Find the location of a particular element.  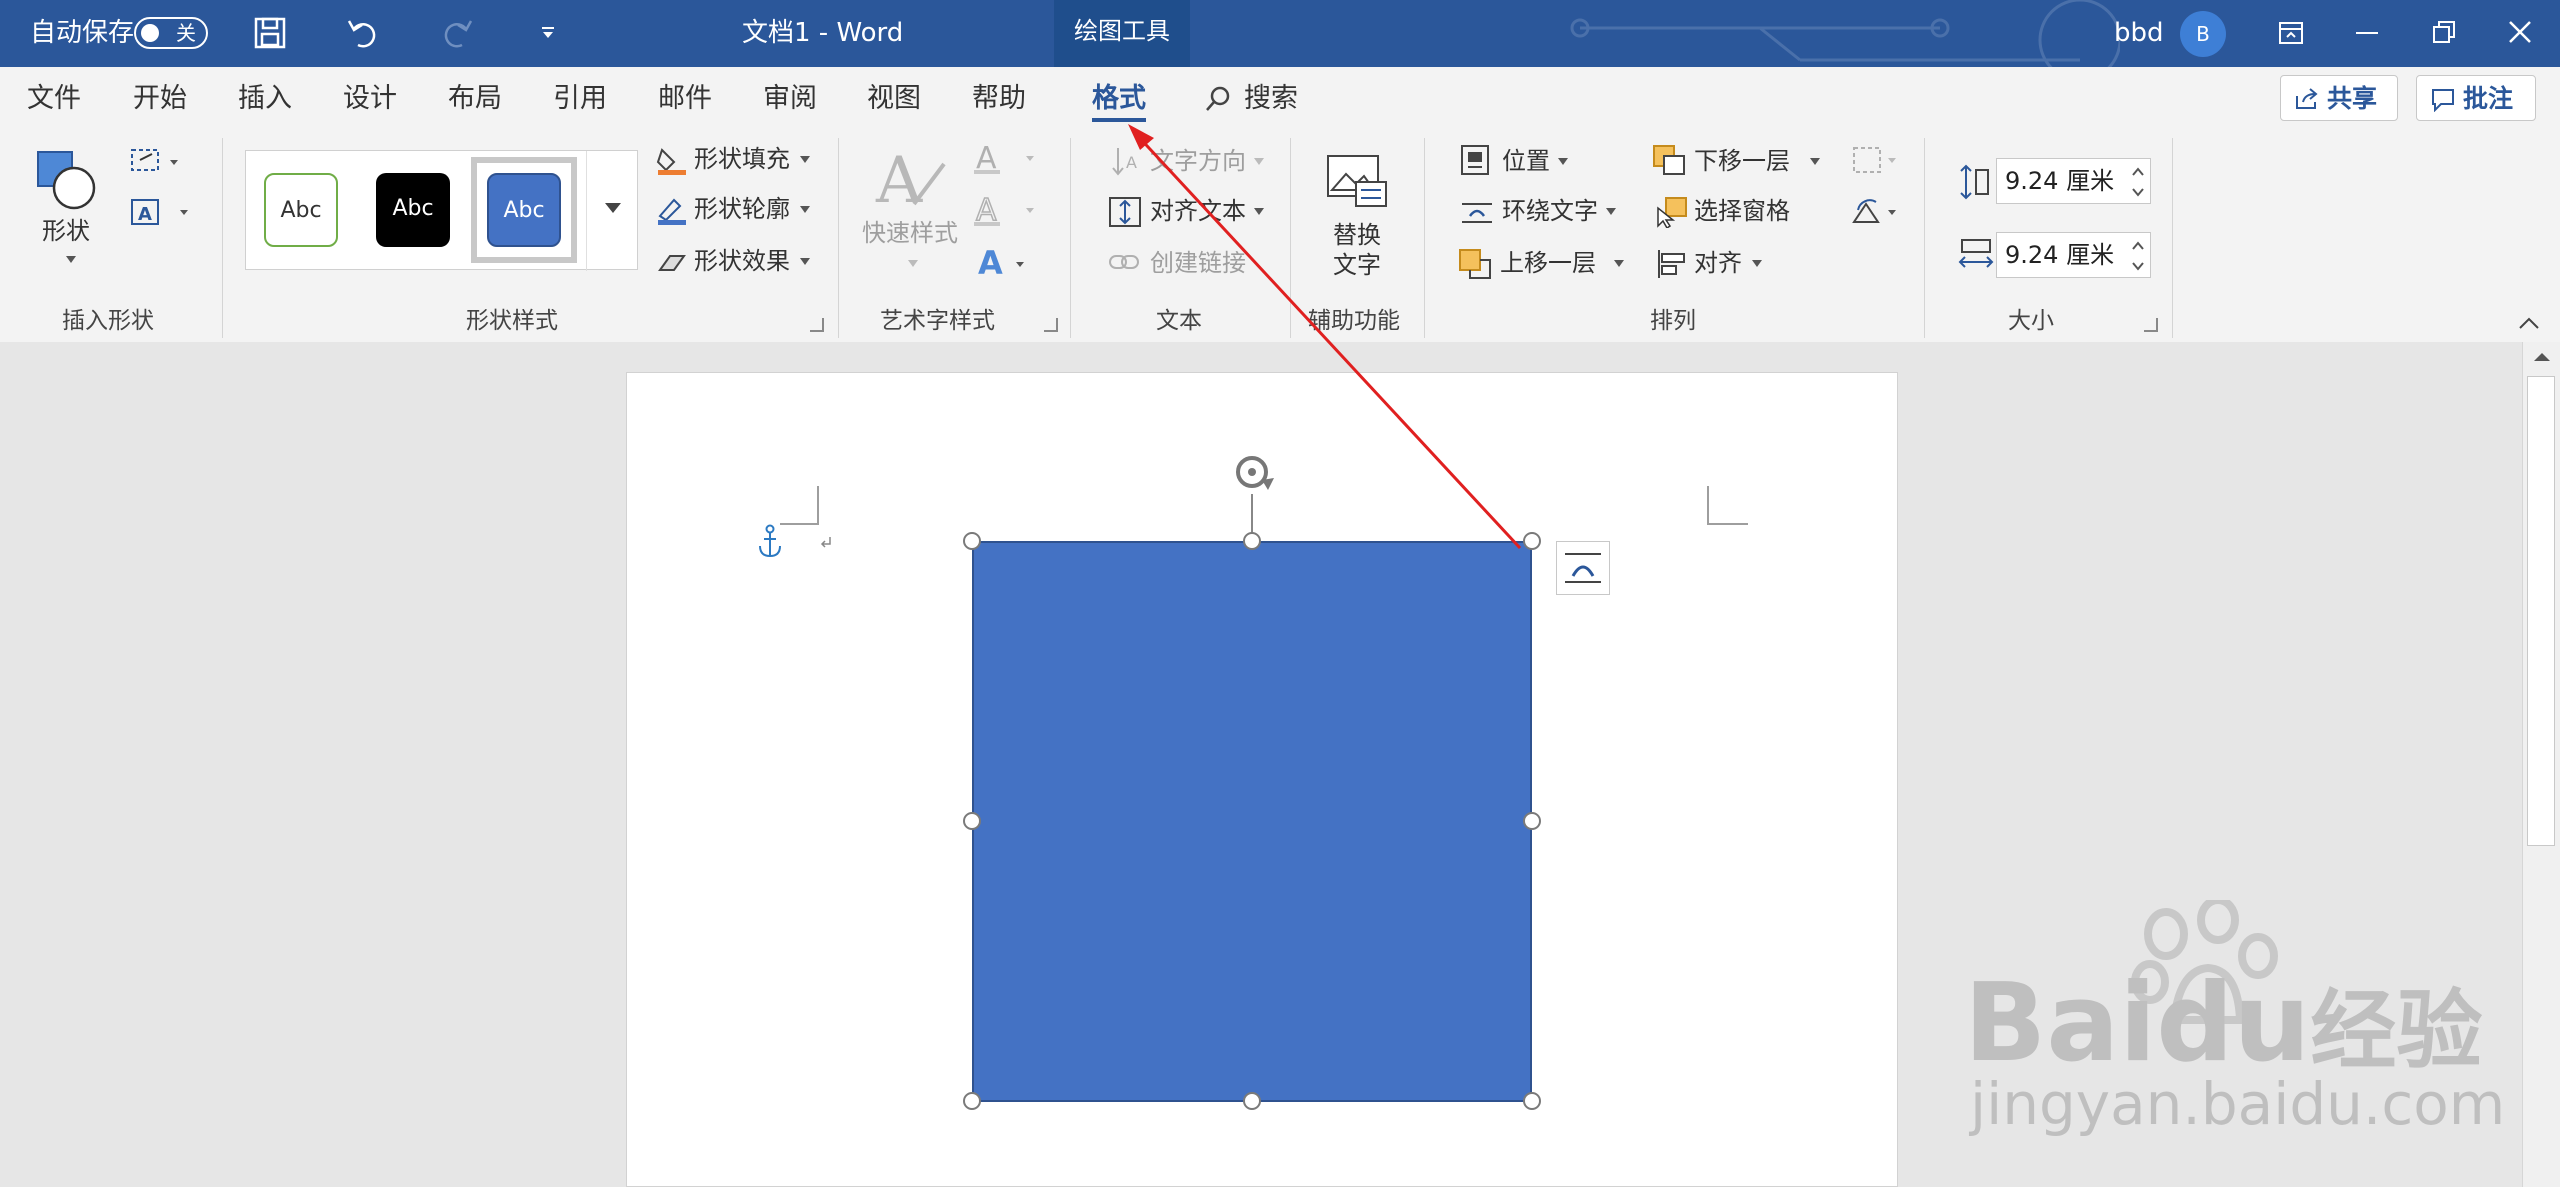

group-objects-icon is located at coordinates (1875, 160).